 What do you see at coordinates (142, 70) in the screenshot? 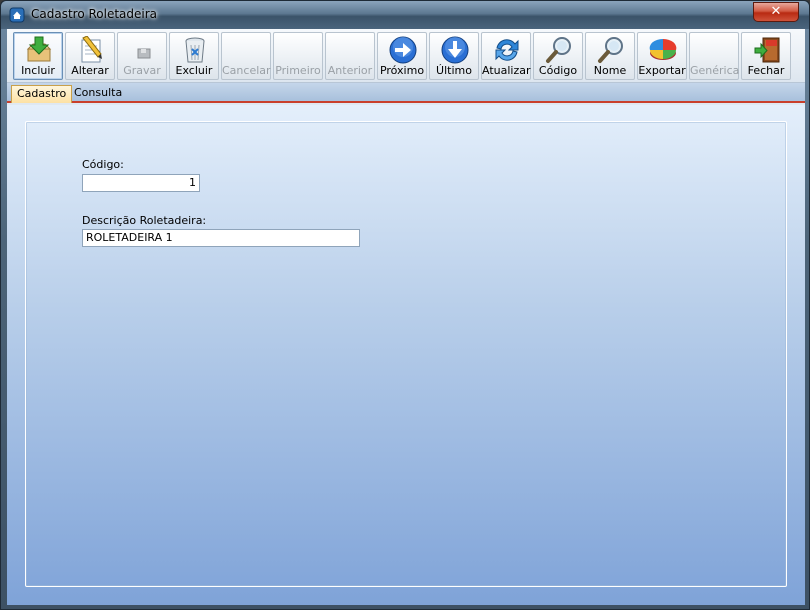
I see `gravar-label: Gravar` at bounding box center [142, 70].